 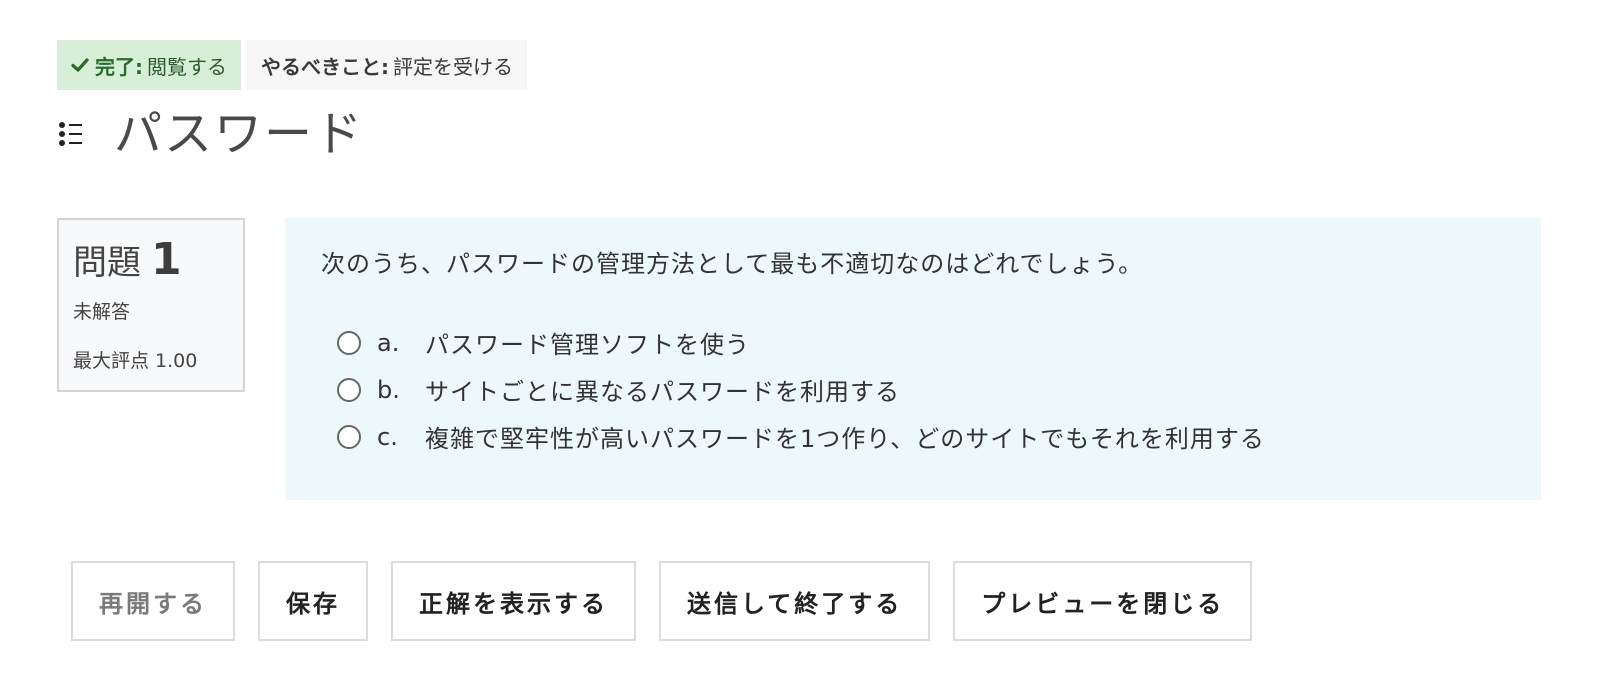 I want to click on completion-done-key: 完了:, so click(x=119, y=66).